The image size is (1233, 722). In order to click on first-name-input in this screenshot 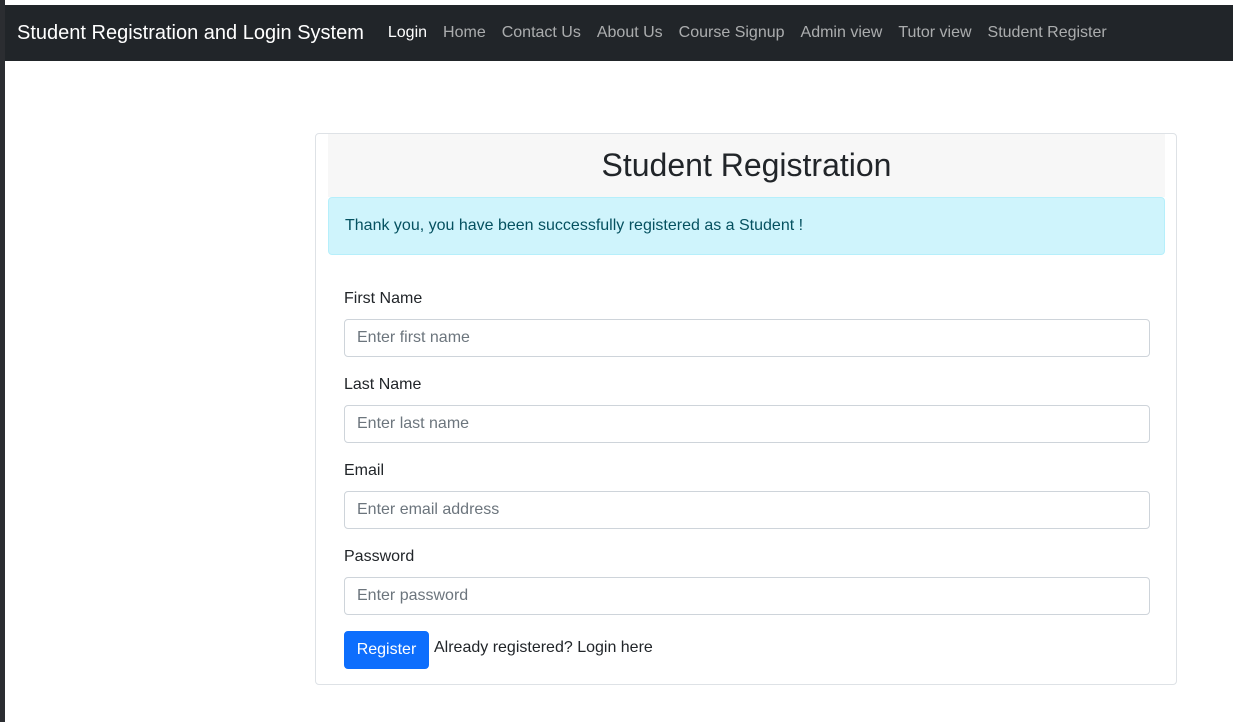, I will do `click(747, 338)`.